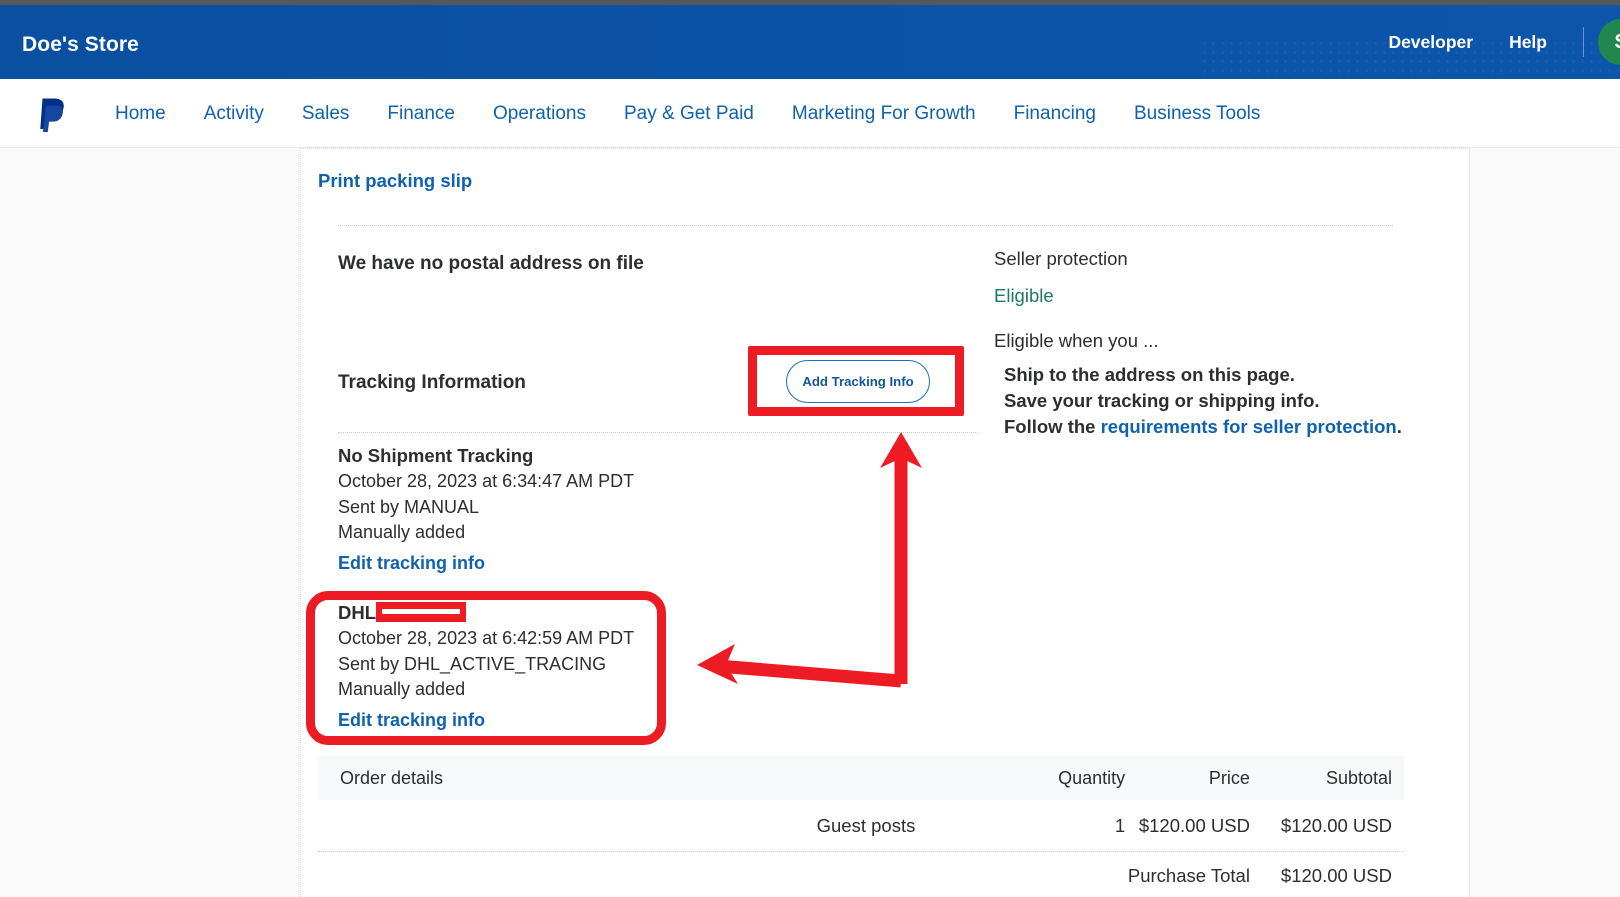 Image resolution: width=1620 pixels, height=897 pixels. I want to click on purchase-total-value: $120.00 USD, so click(1336, 875).